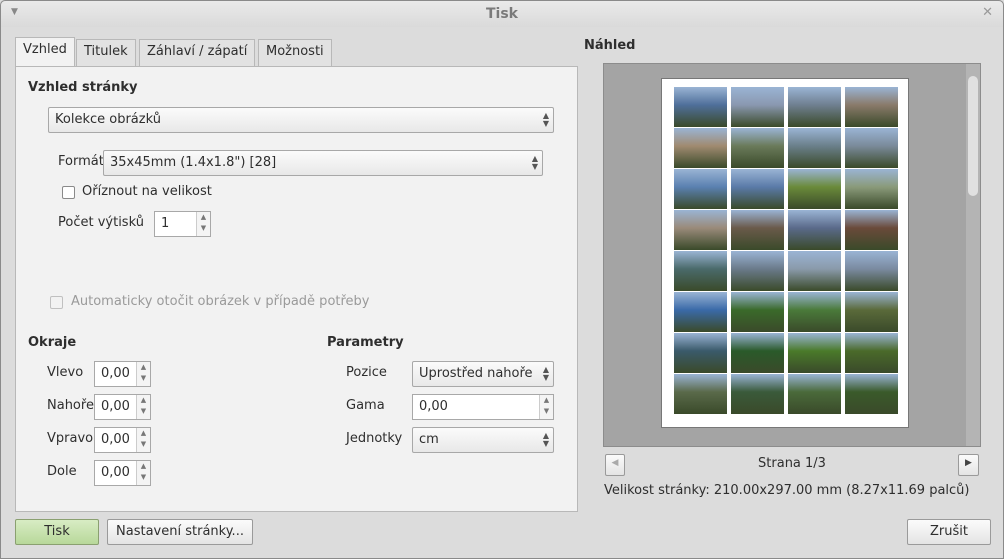  What do you see at coordinates (987, 12) in the screenshot?
I see `close-icon: ✕` at bounding box center [987, 12].